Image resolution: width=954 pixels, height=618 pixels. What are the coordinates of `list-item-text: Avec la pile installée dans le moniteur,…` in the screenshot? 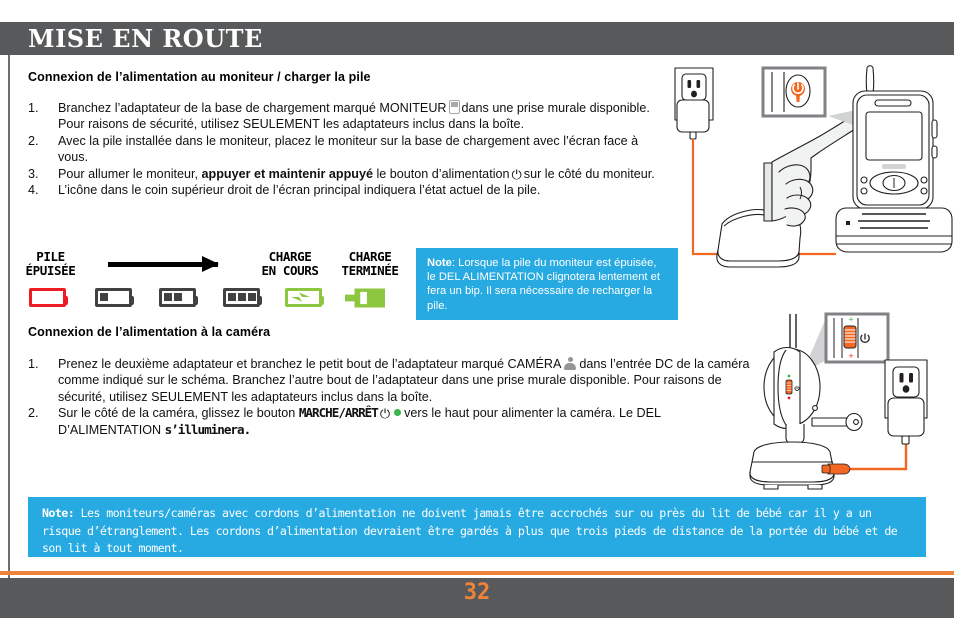 It's located at (348, 149).